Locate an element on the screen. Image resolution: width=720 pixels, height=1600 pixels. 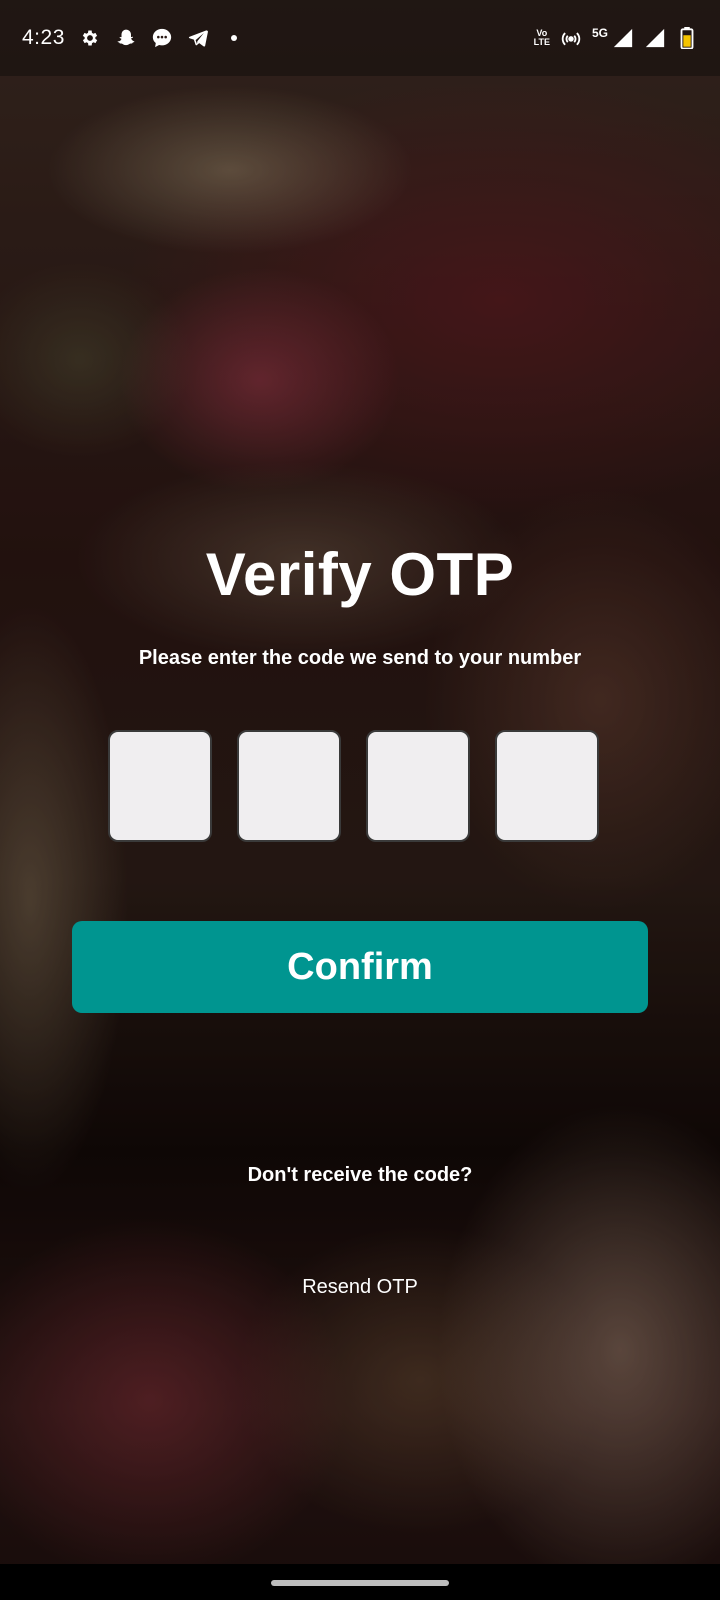
navigation-bar is located at coordinates (360, 1582).